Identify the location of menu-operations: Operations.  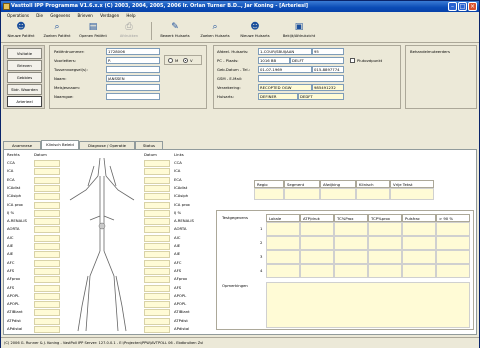
(18, 15).